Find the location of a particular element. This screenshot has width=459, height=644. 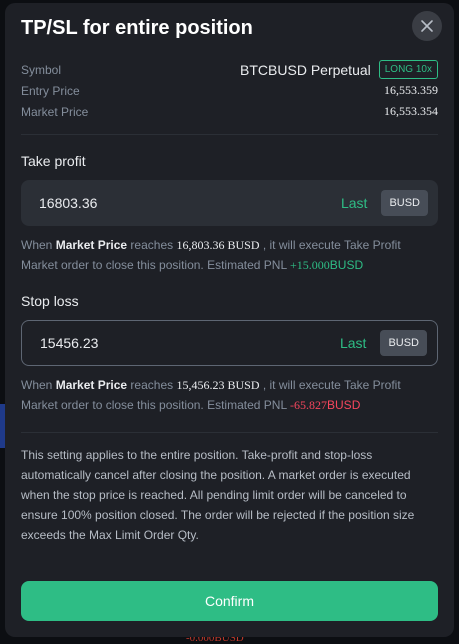

market-price-row: Market Price 16,553.354 is located at coordinates (229, 111).